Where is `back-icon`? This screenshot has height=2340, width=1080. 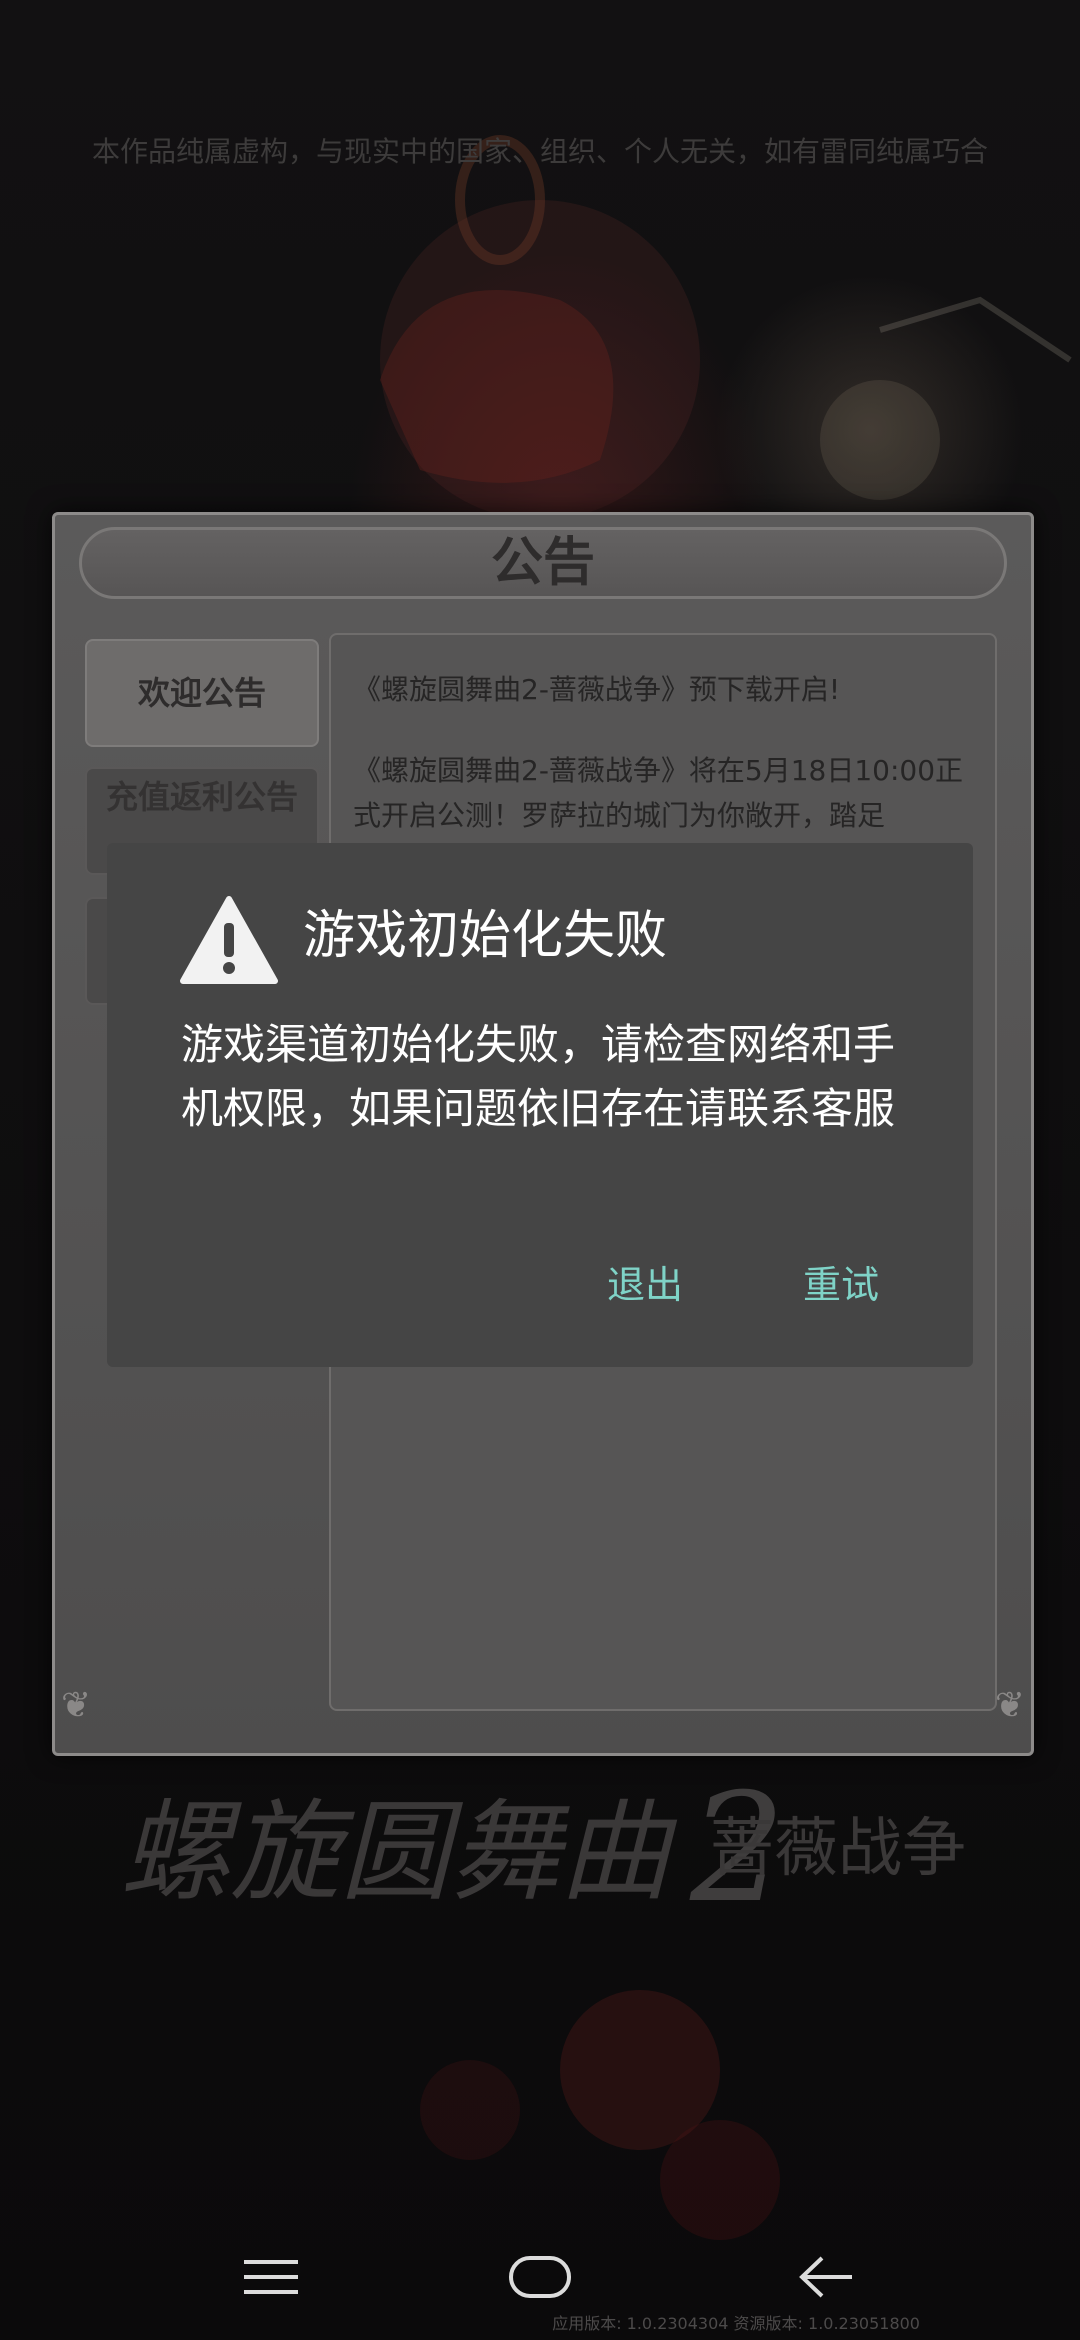 back-icon is located at coordinates (826, 2279).